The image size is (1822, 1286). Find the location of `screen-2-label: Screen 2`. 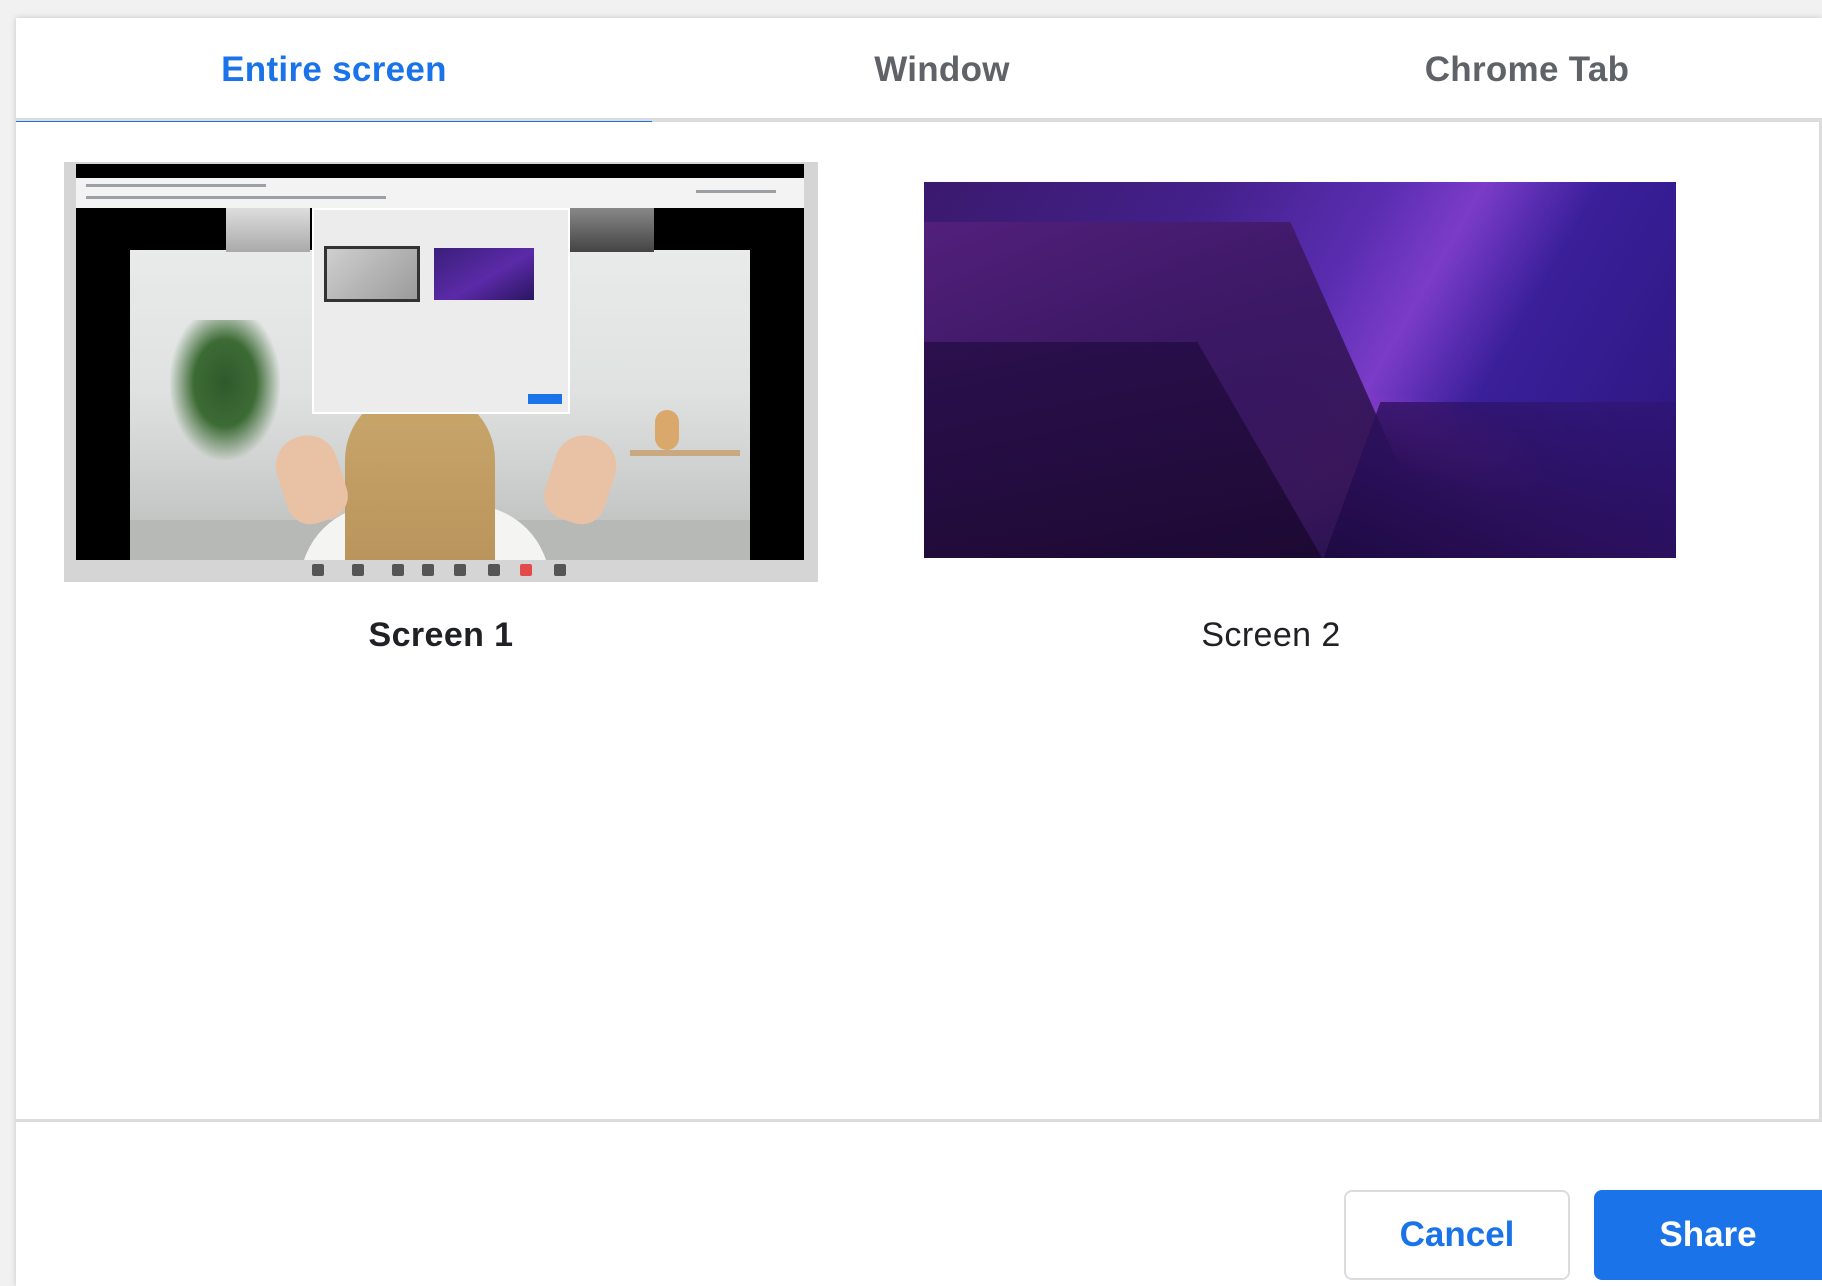

screen-2-label: Screen 2 is located at coordinates (1271, 635).